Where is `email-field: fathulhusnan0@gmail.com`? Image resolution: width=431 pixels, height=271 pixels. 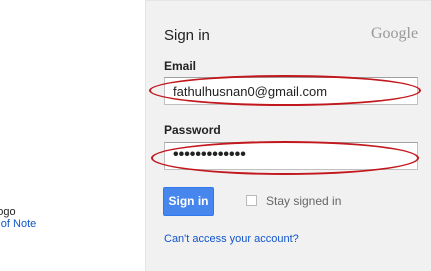
email-field: fathulhusnan0@gmail.com is located at coordinates (291, 91).